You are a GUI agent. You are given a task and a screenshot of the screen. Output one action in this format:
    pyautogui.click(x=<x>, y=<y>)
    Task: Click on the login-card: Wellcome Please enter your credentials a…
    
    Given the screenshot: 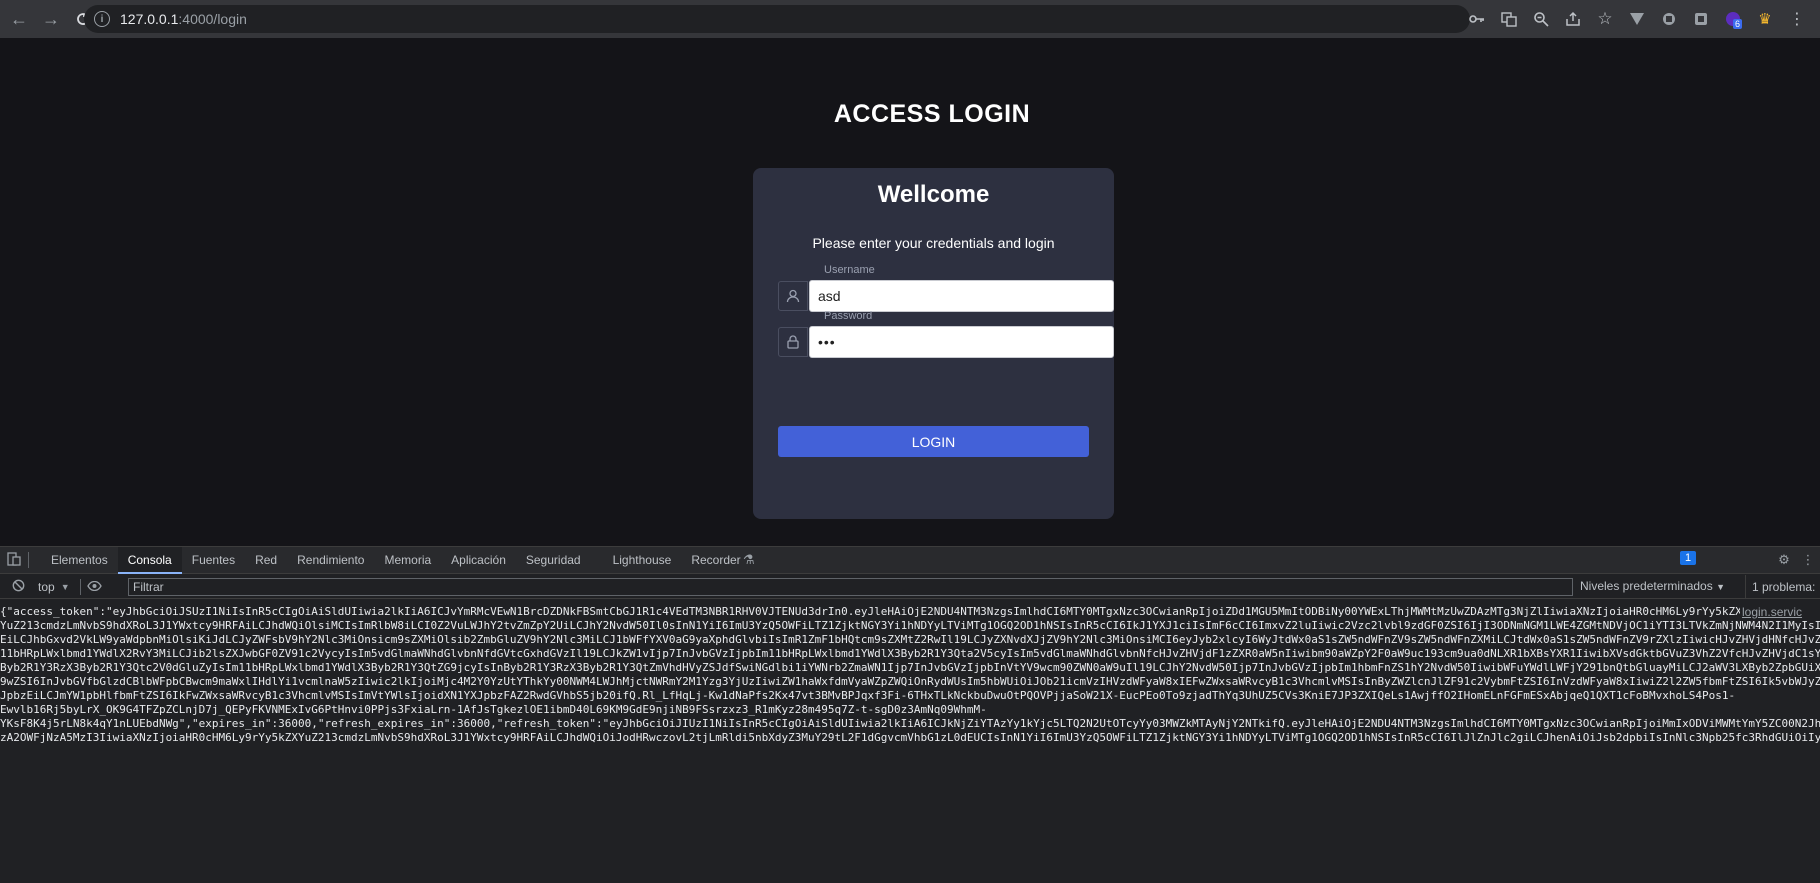 What is the action you would take?
    pyautogui.click(x=933, y=343)
    